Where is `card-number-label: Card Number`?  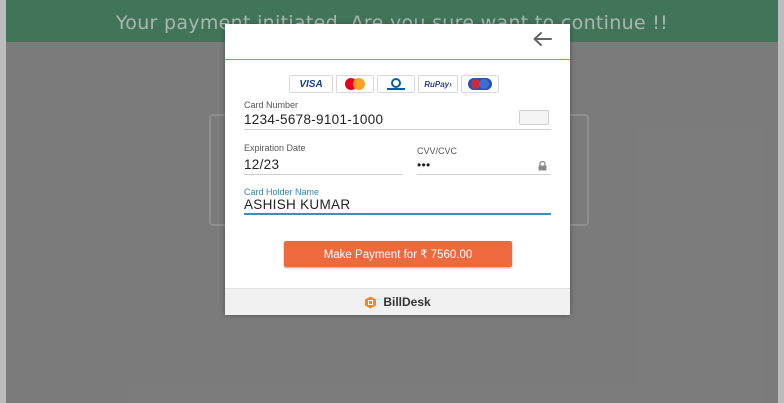 card-number-label: Card Number is located at coordinates (271, 105).